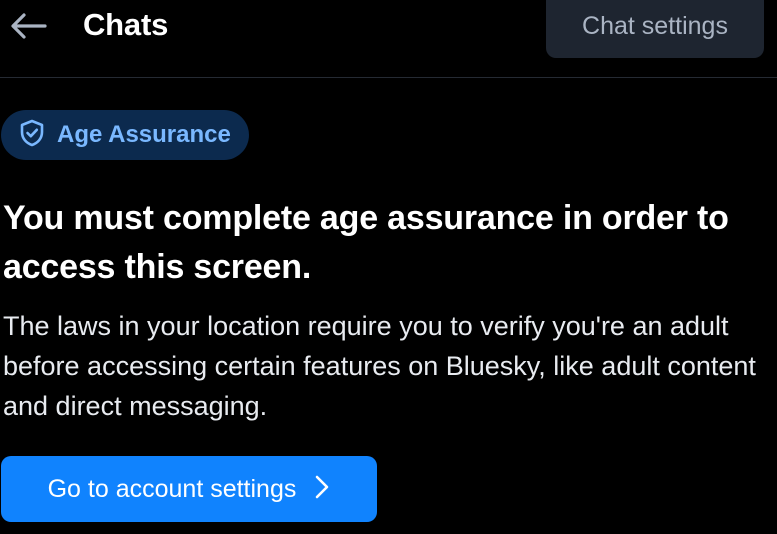 This screenshot has width=777, height=534. What do you see at coordinates (144, 134) in the screenshot?
I see `badge-label: Age Assurance` at bounding box center [144, 134].